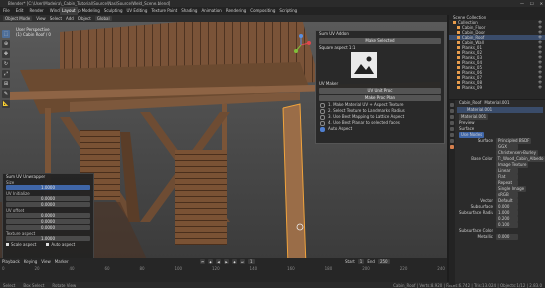 Image resolution: width=545 pixels, height=288 pixels. Describe the element at coordinates (210, 261) in the screenshot. I see `prev-key-icon: ◆` at that location.